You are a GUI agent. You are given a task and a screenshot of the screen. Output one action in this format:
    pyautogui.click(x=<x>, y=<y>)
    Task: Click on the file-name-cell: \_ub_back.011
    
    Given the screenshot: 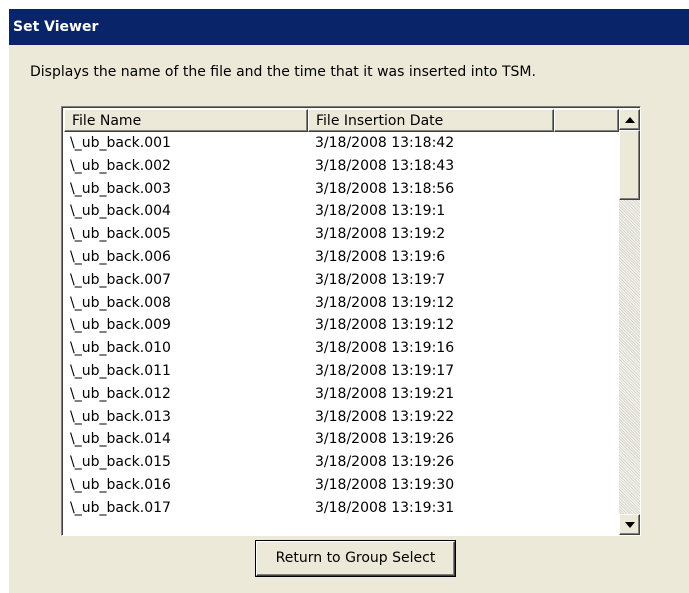 What is the action you would take?
    pyautogui.click(x=120, y=370)
    